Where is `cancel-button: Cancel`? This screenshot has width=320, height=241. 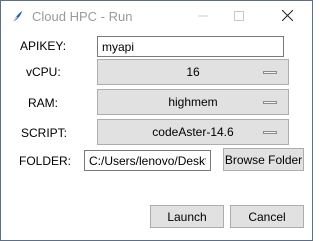 cancel-button: Cancel is located at coordinates (267, 216).